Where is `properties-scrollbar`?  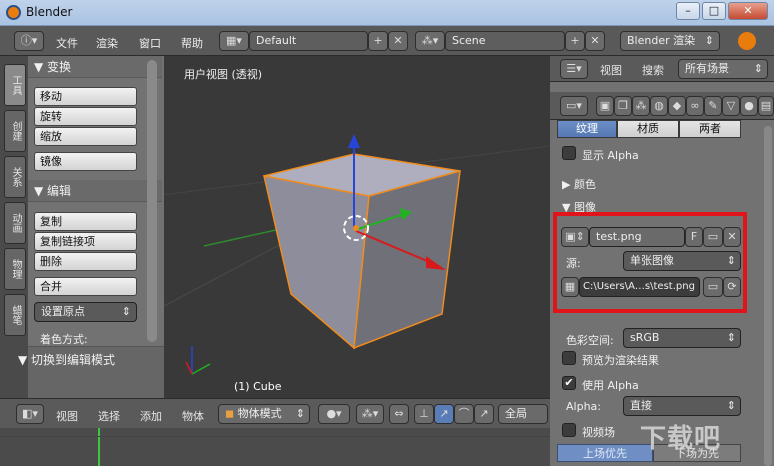
properties-scrollbar is located at coordinates (768, 296).